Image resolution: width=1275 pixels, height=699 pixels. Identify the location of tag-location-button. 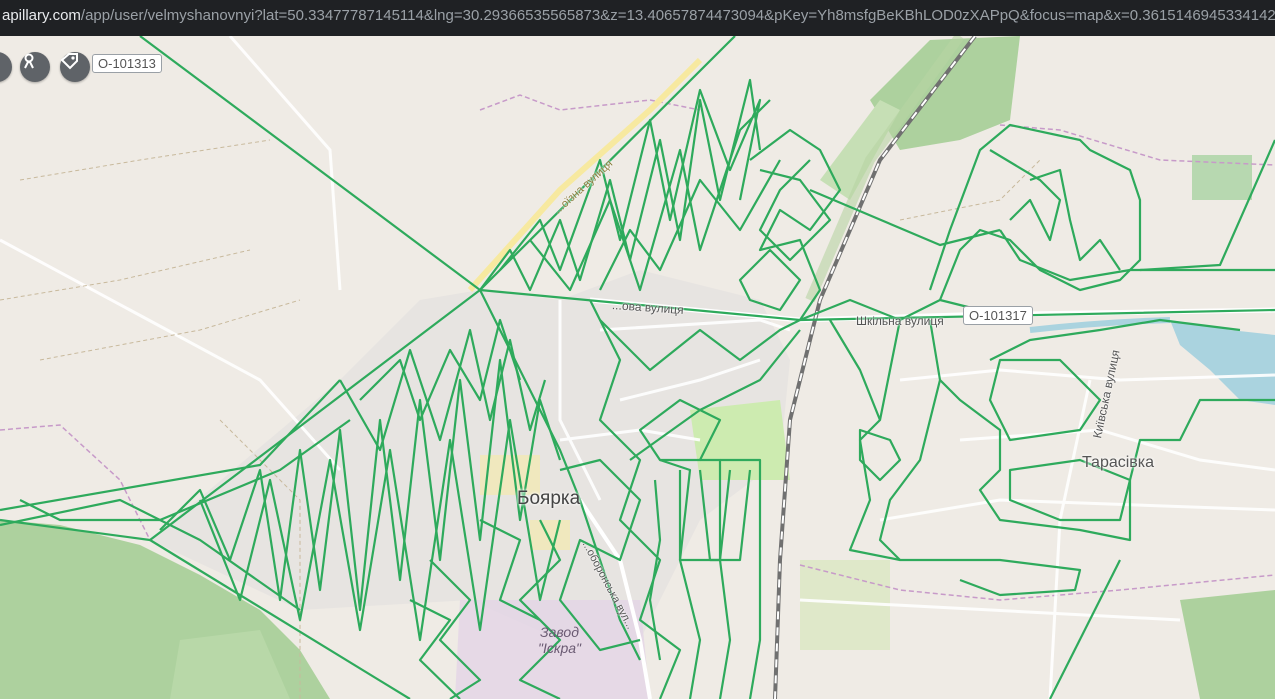
(75, 67).